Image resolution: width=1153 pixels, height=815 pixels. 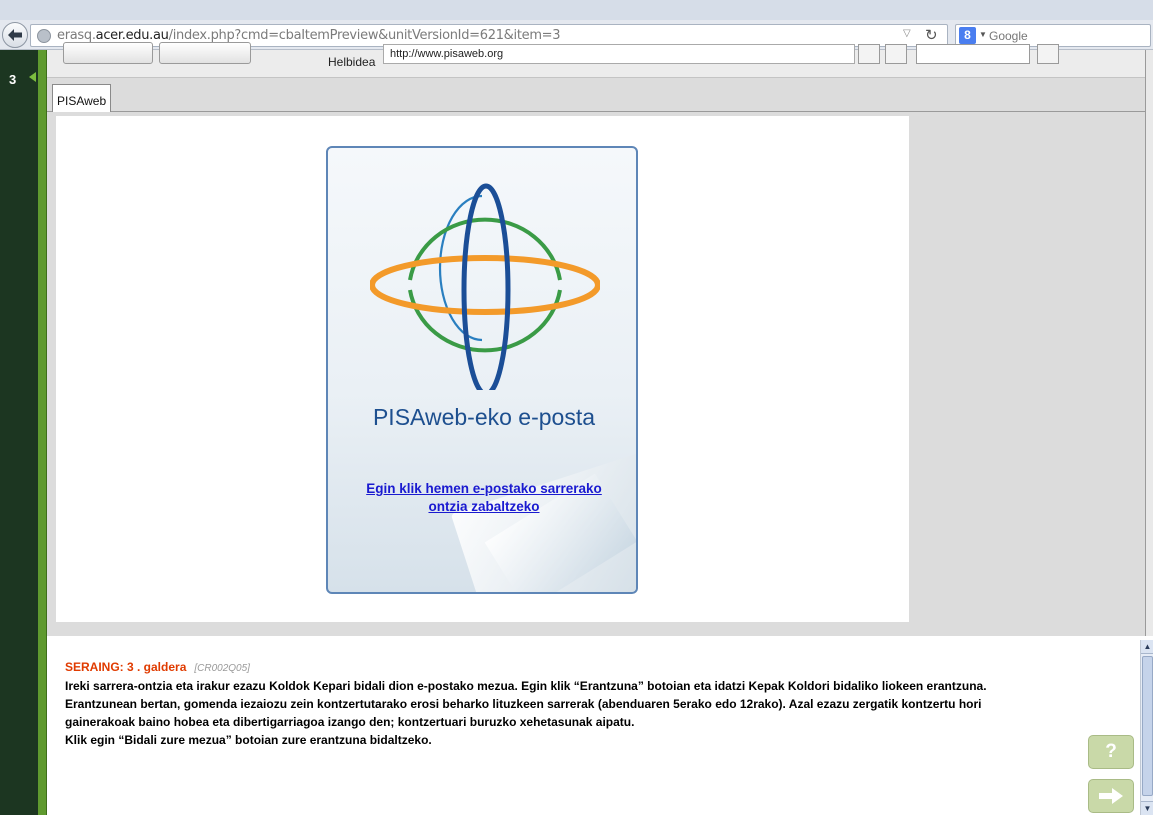 I want to click on back-arrow-icon, so click(x=15, y=35).